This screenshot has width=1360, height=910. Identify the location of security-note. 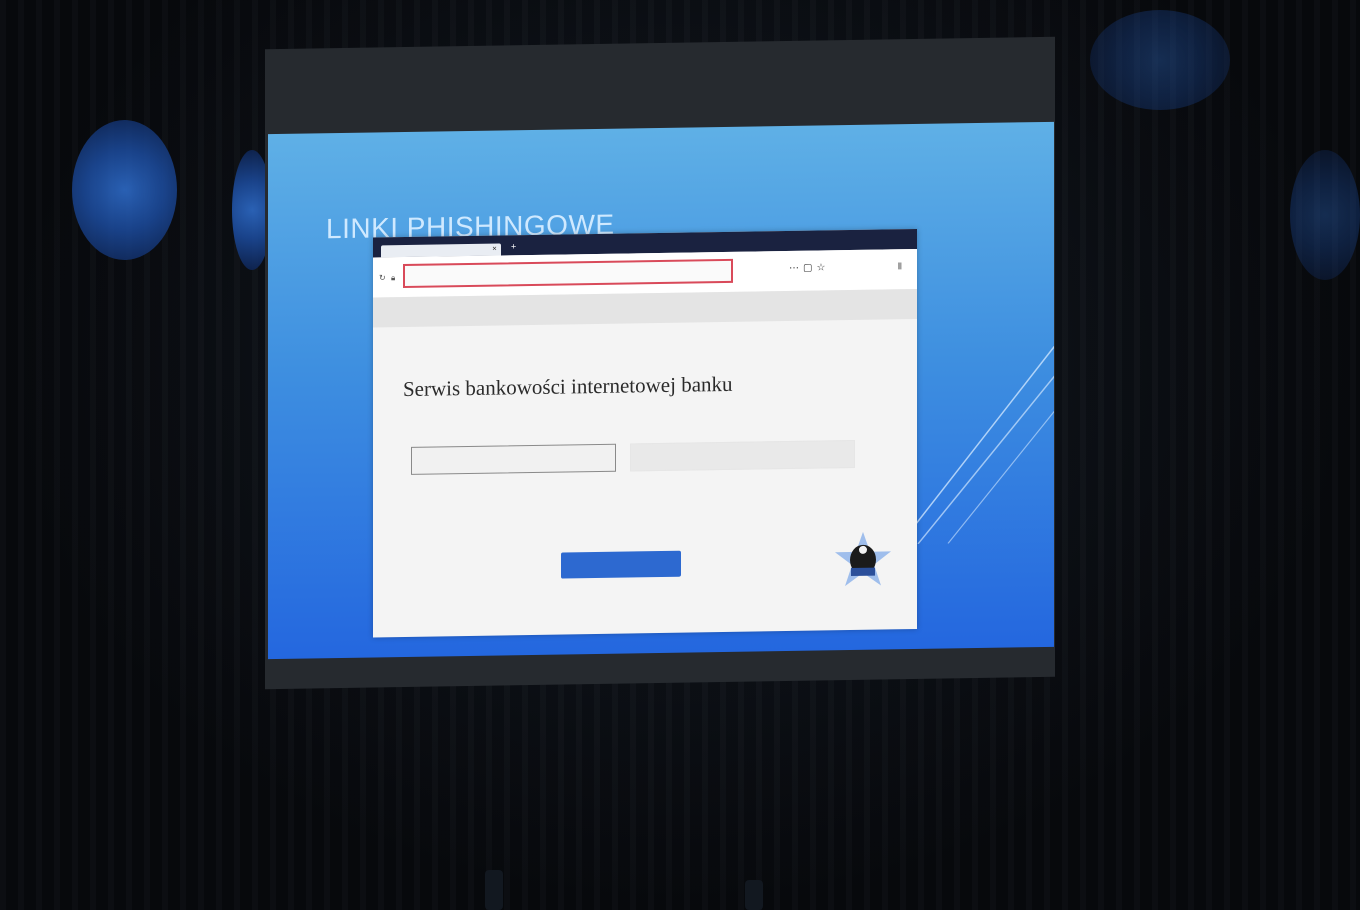
(643, 501).